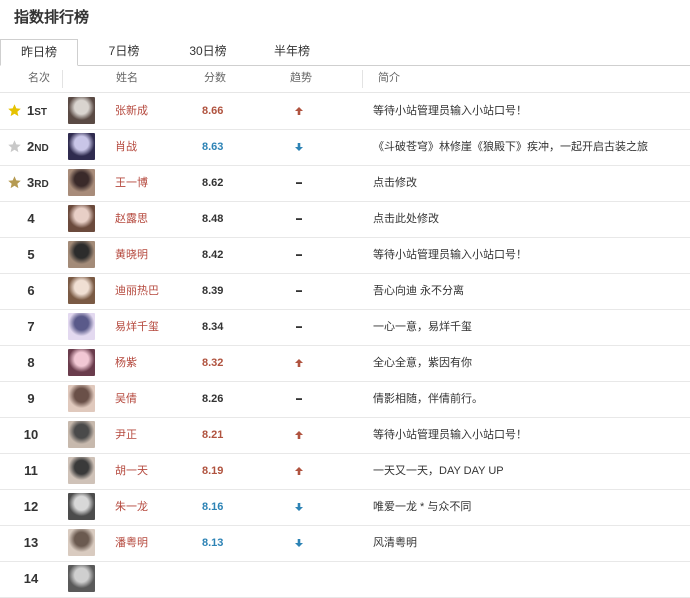 Image resolution: width=690 pixels, height=598 pixels. What do you see at coordinates (131, 183) in the screenshot?
I see `person-name-link: 王一博` at bounding box center [131, 183].